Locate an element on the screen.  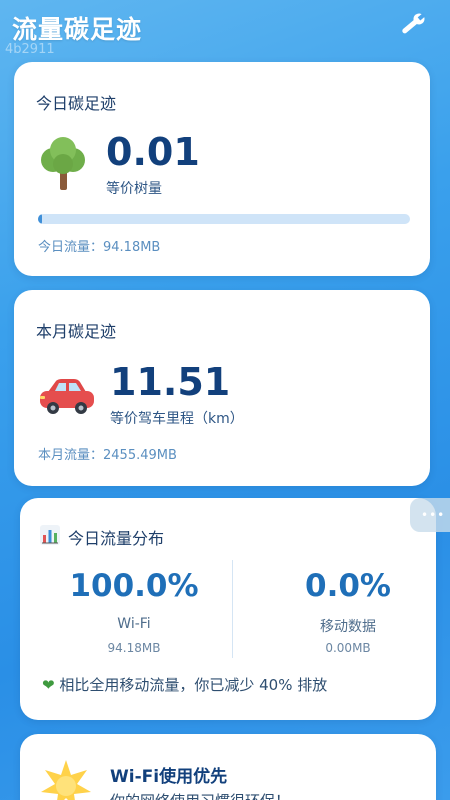
sun-icon is located at coordinates (66, 780).